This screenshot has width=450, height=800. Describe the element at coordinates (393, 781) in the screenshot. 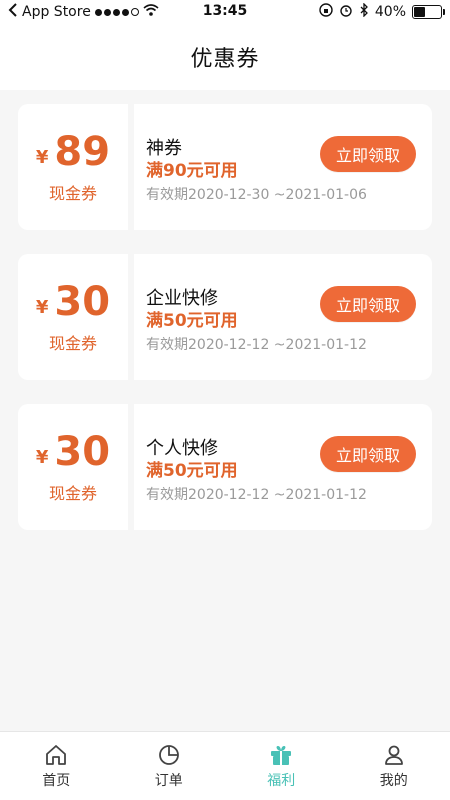

I see `tab-label: 我的` at that location.